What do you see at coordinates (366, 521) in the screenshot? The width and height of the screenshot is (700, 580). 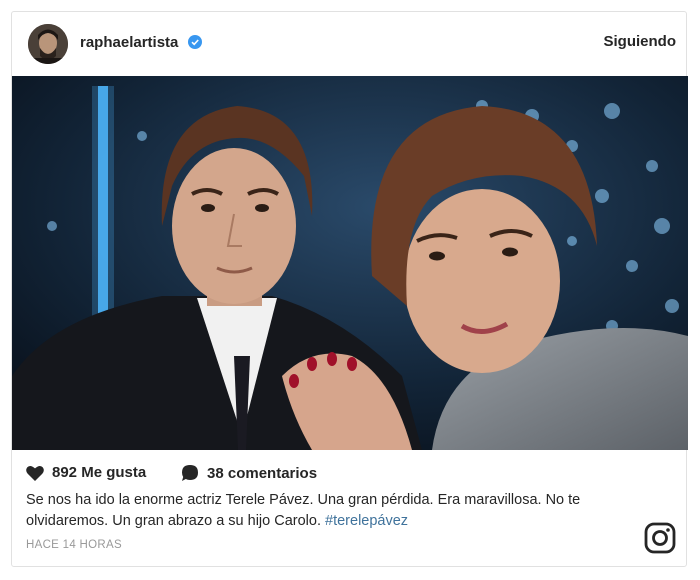 I see `hashtag-link: #terelepávez` at bounding box center [366, 521].